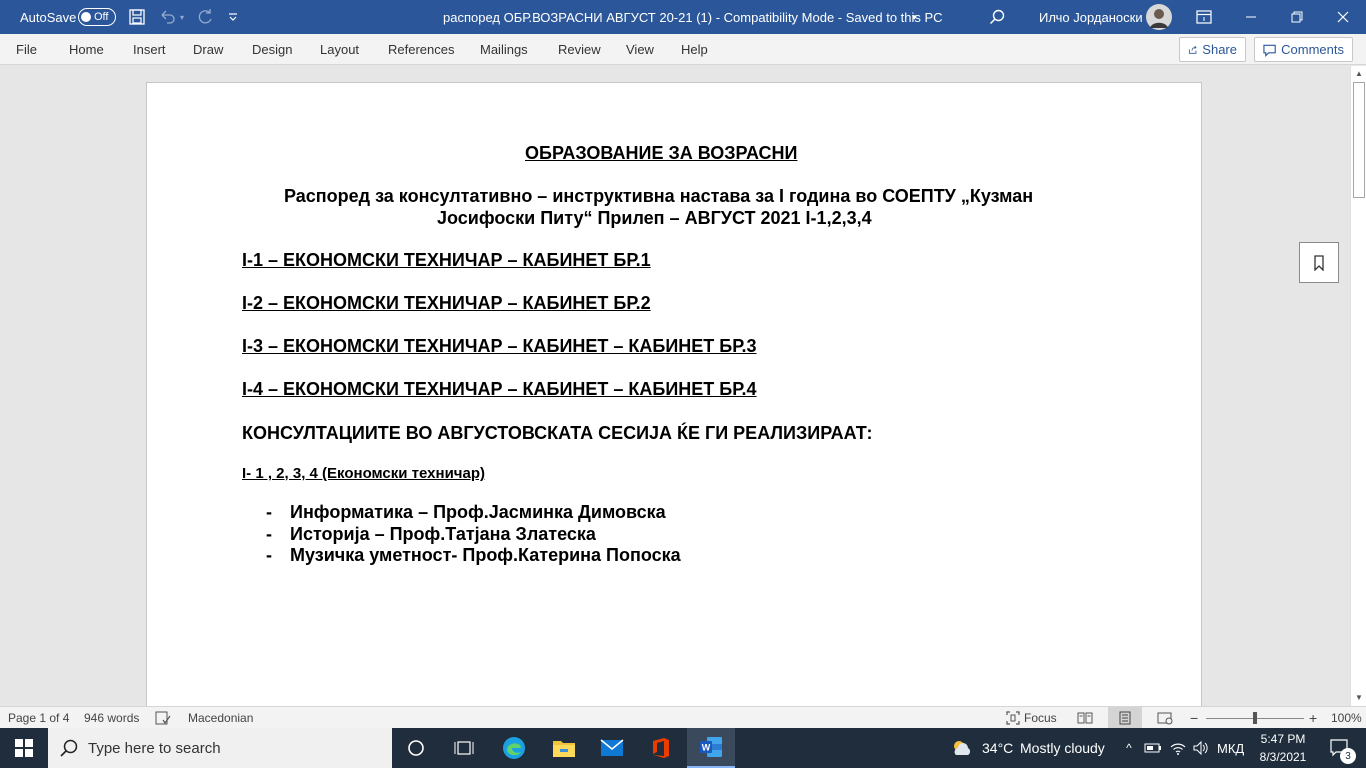  What do you see at coordinates (339, 49) in the screenshot?
I see `tab-layout: Layout` at bounding box center [339, 49].